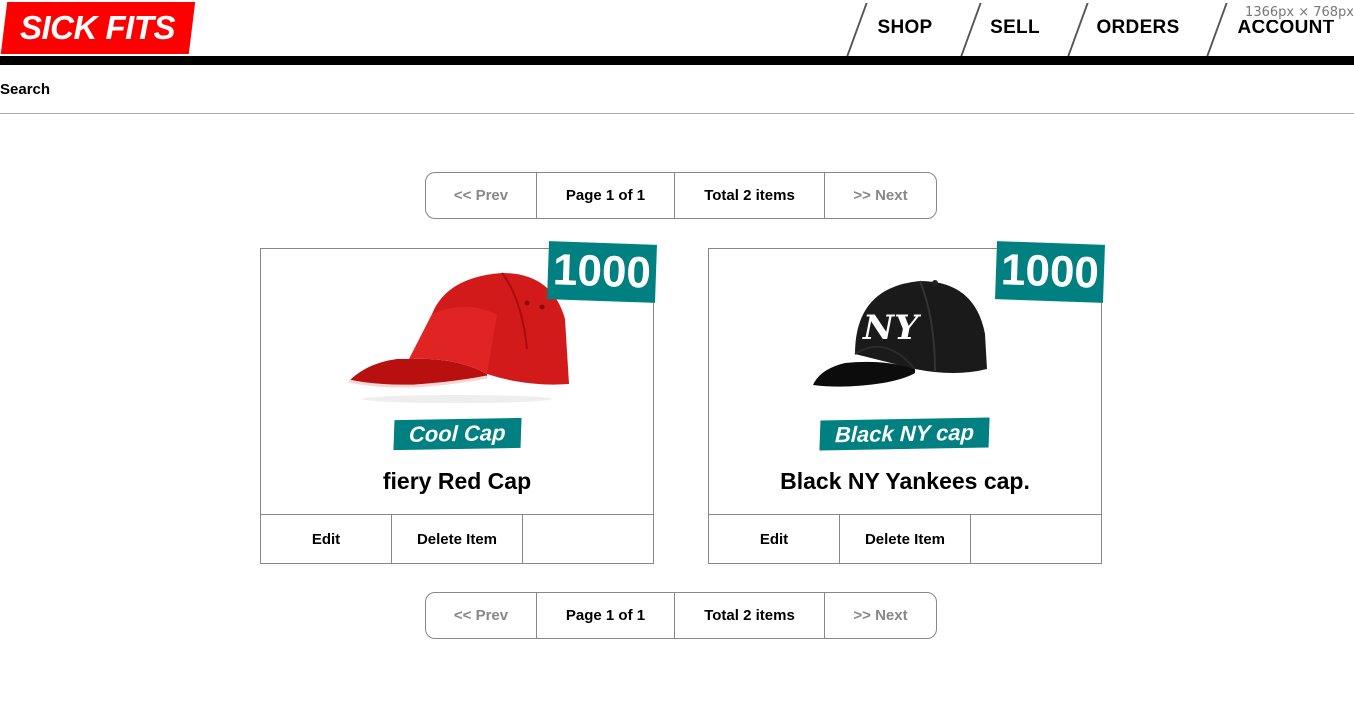  I want to click on search-bar: Search, so click(677, 89).